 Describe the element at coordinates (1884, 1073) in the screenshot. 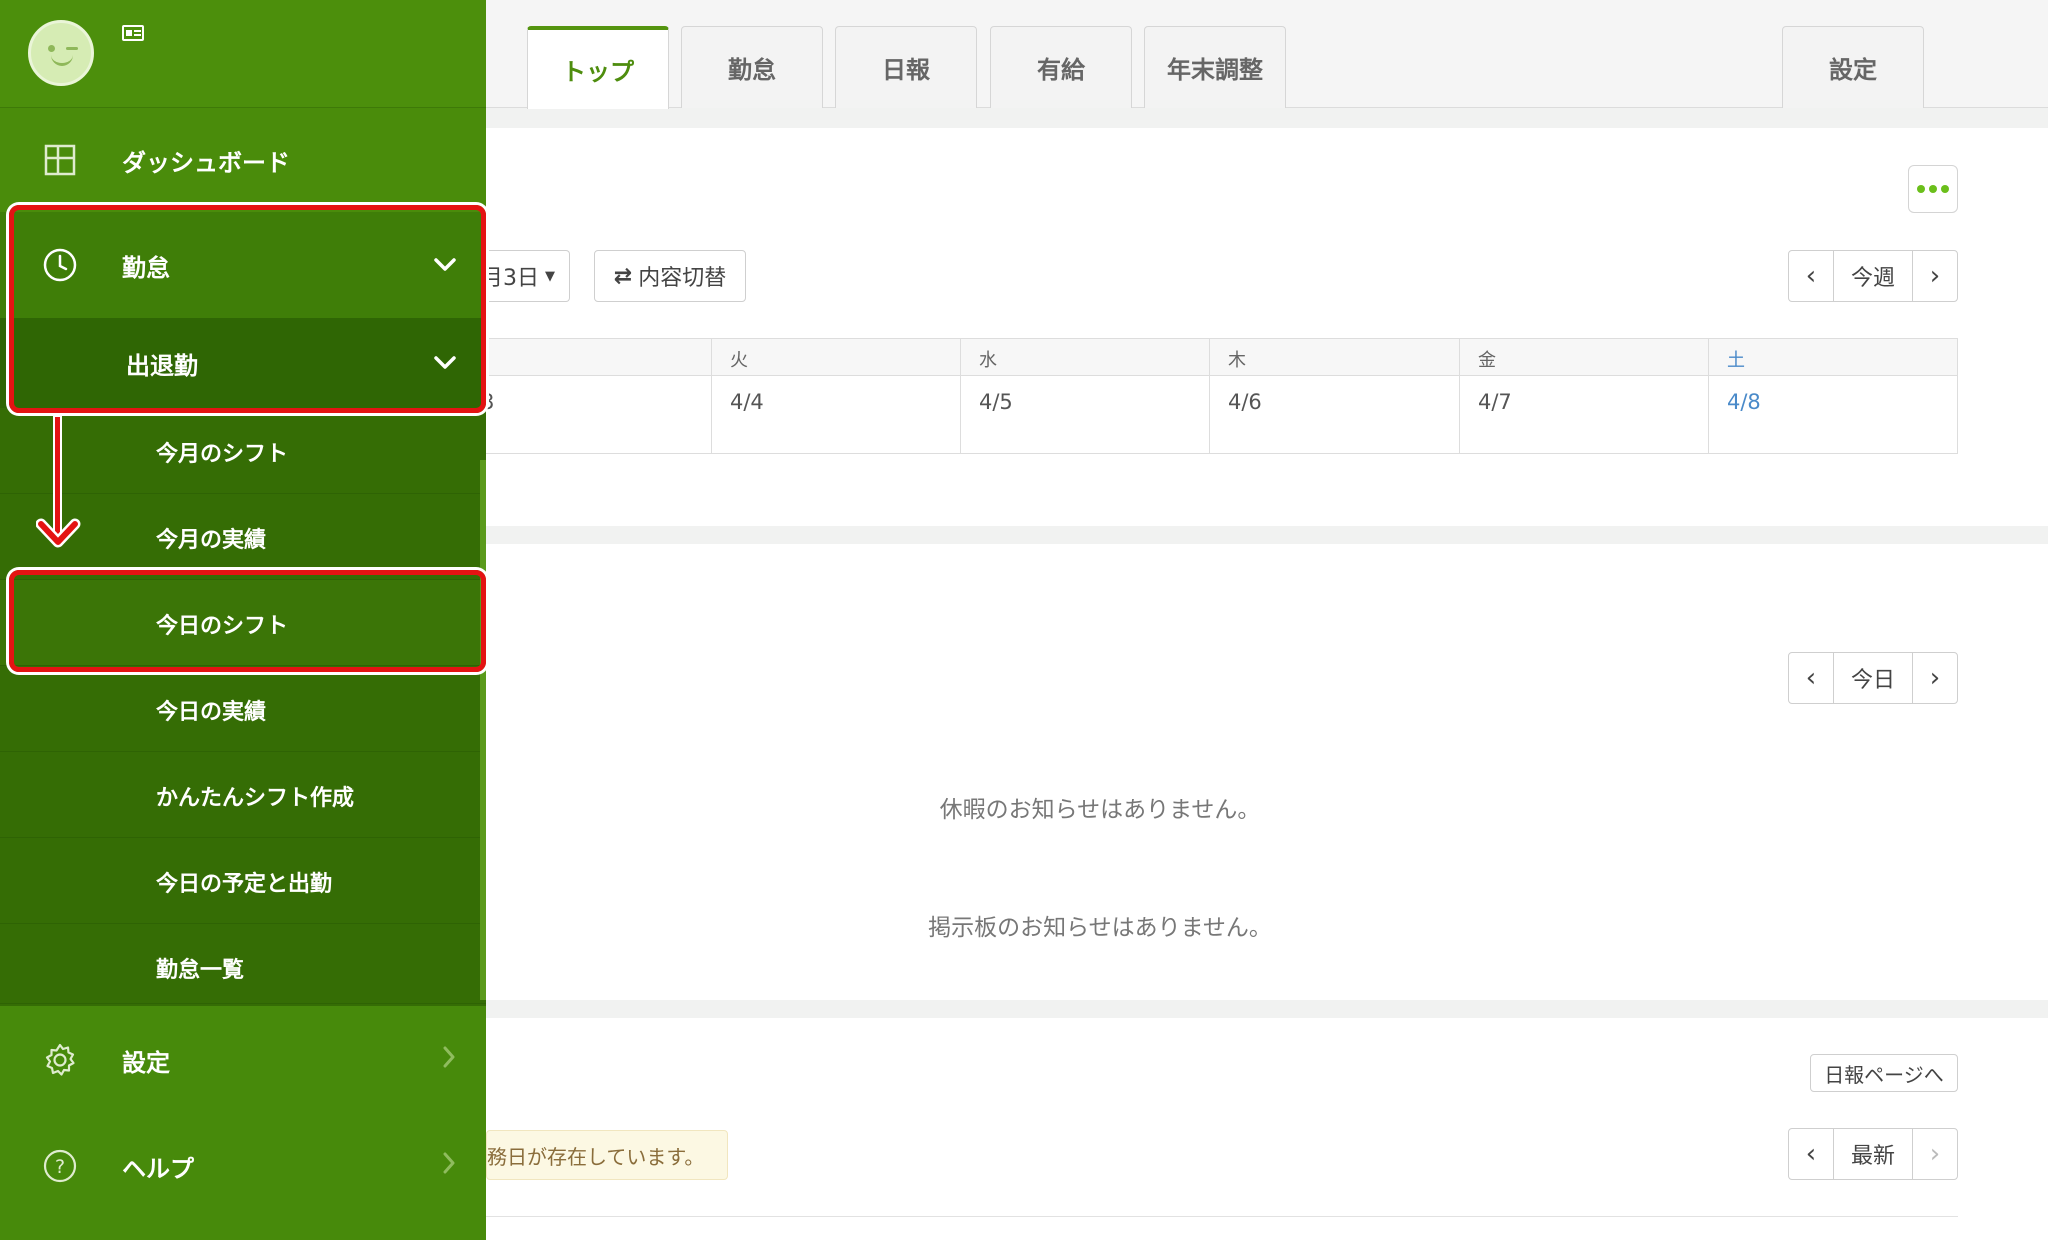

I see `report-page-link: 日報ページへ` at that location.